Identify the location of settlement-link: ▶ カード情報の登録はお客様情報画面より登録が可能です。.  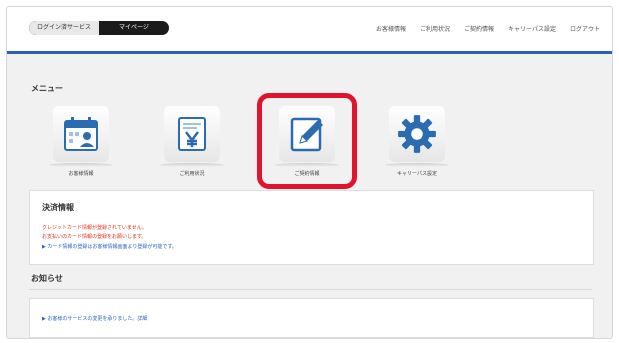
(109, 246).